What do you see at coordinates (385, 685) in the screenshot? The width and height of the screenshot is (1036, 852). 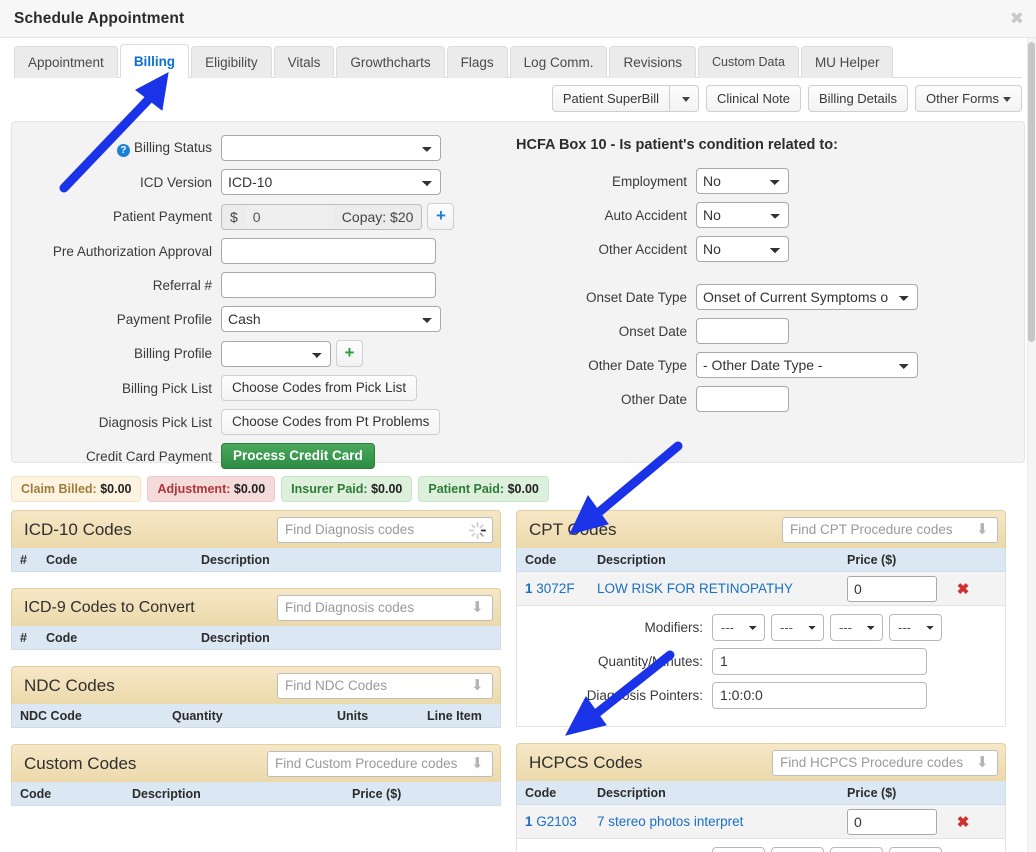 I see `ndc-search-input: Find NDC Codes` at bounding box center [385, 685].